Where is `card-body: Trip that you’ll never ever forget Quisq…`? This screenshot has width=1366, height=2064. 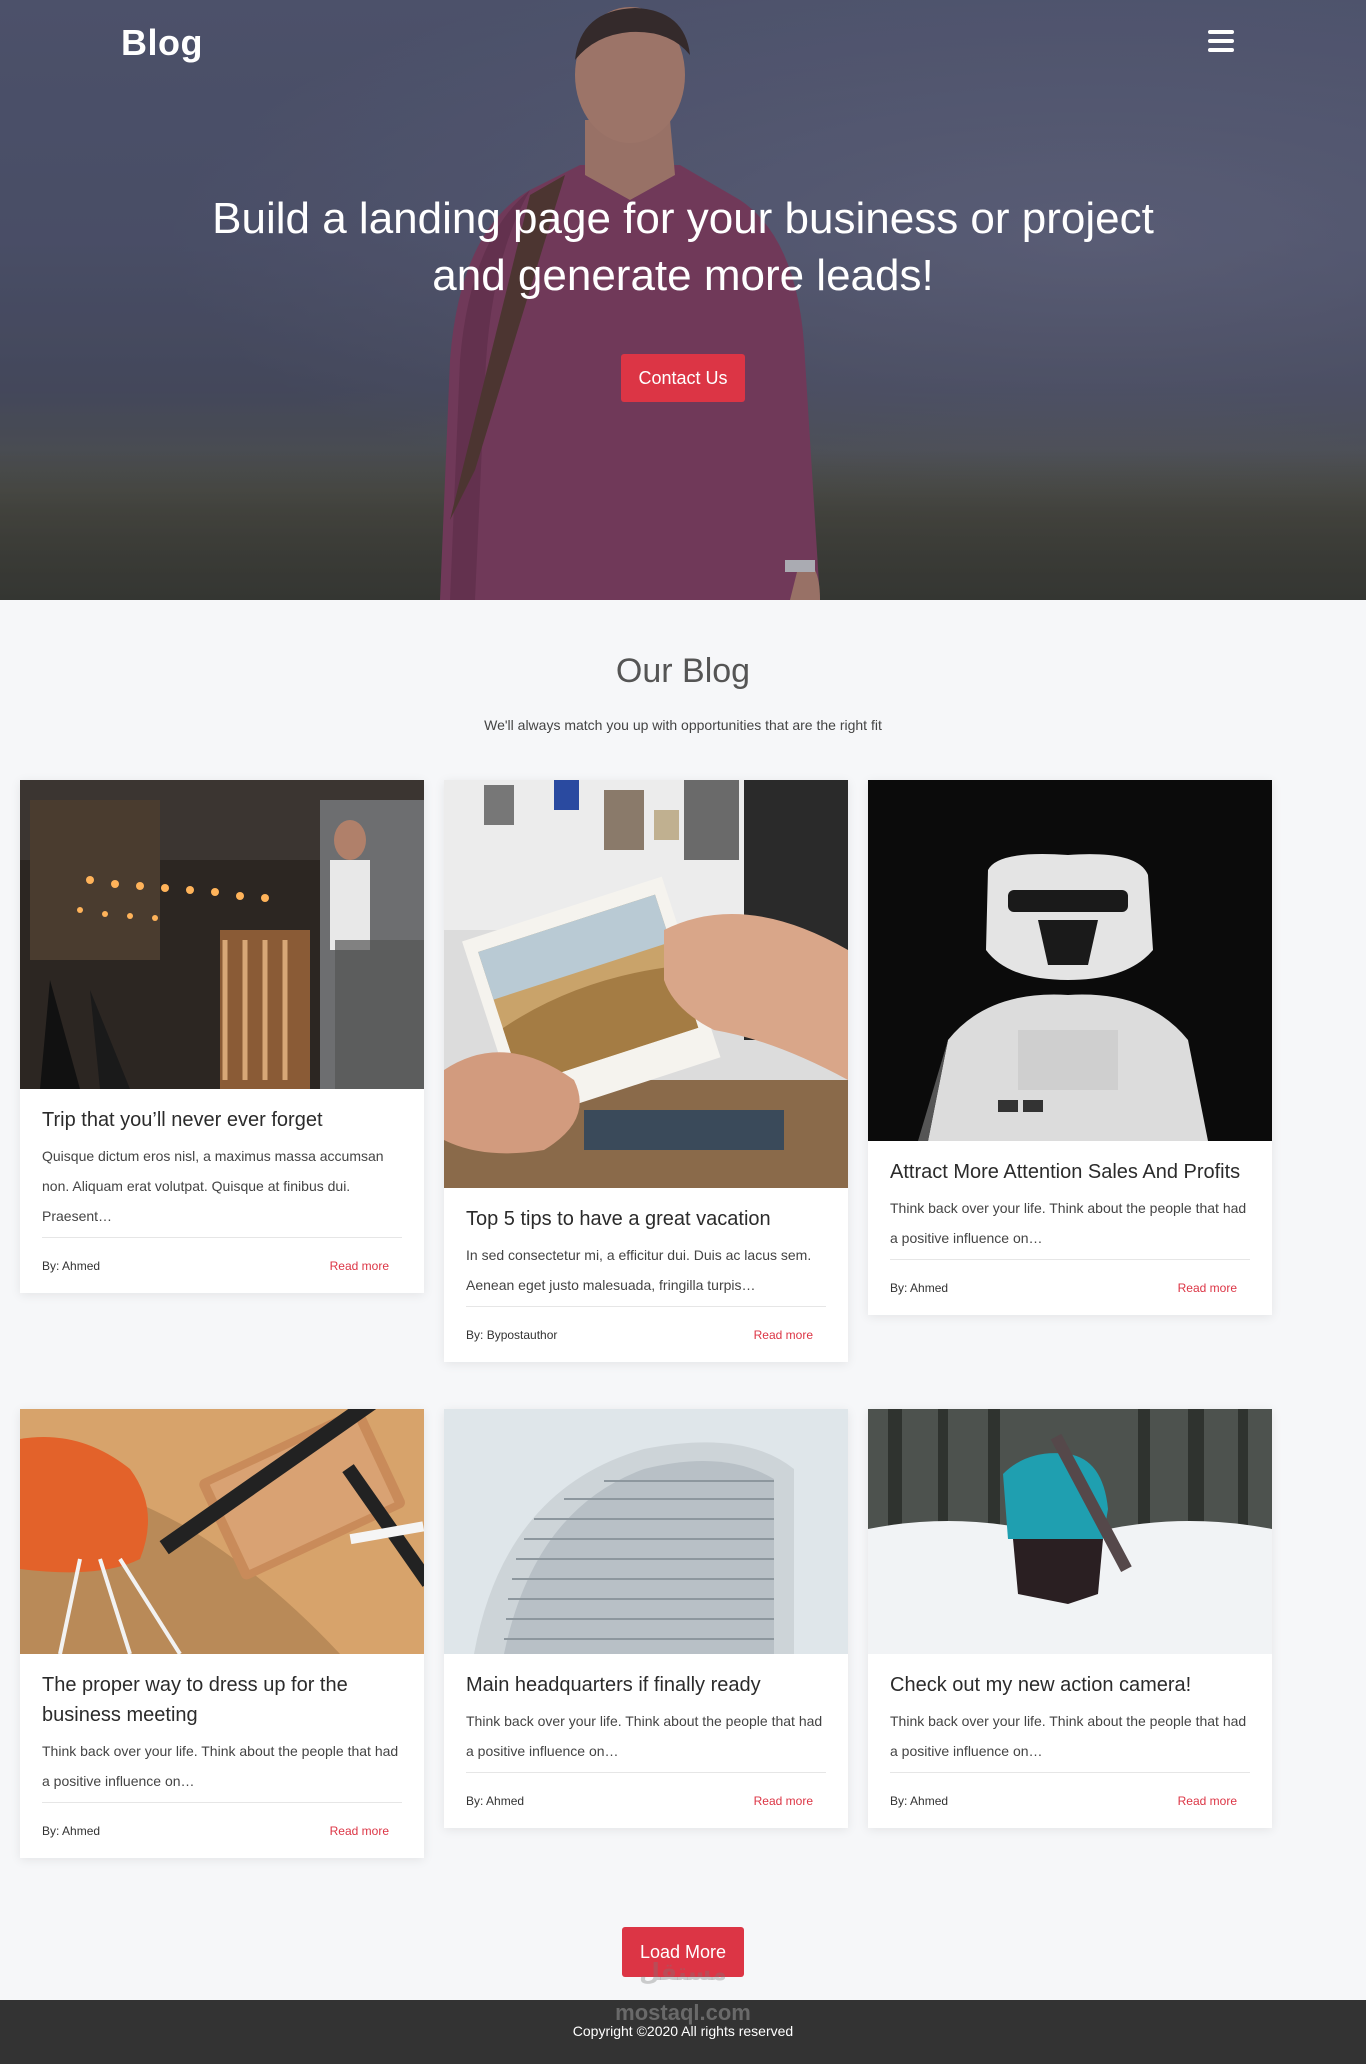
card-body: Trip that you’ll never ever forget Quisq… is located at coordinates (222, 1191).